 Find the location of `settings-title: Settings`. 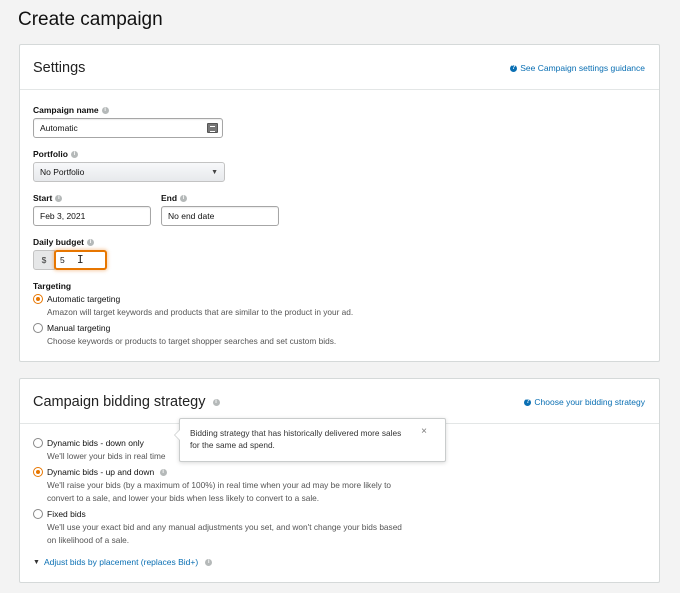

settings-title: Settings is located at coordinates (59, 68).